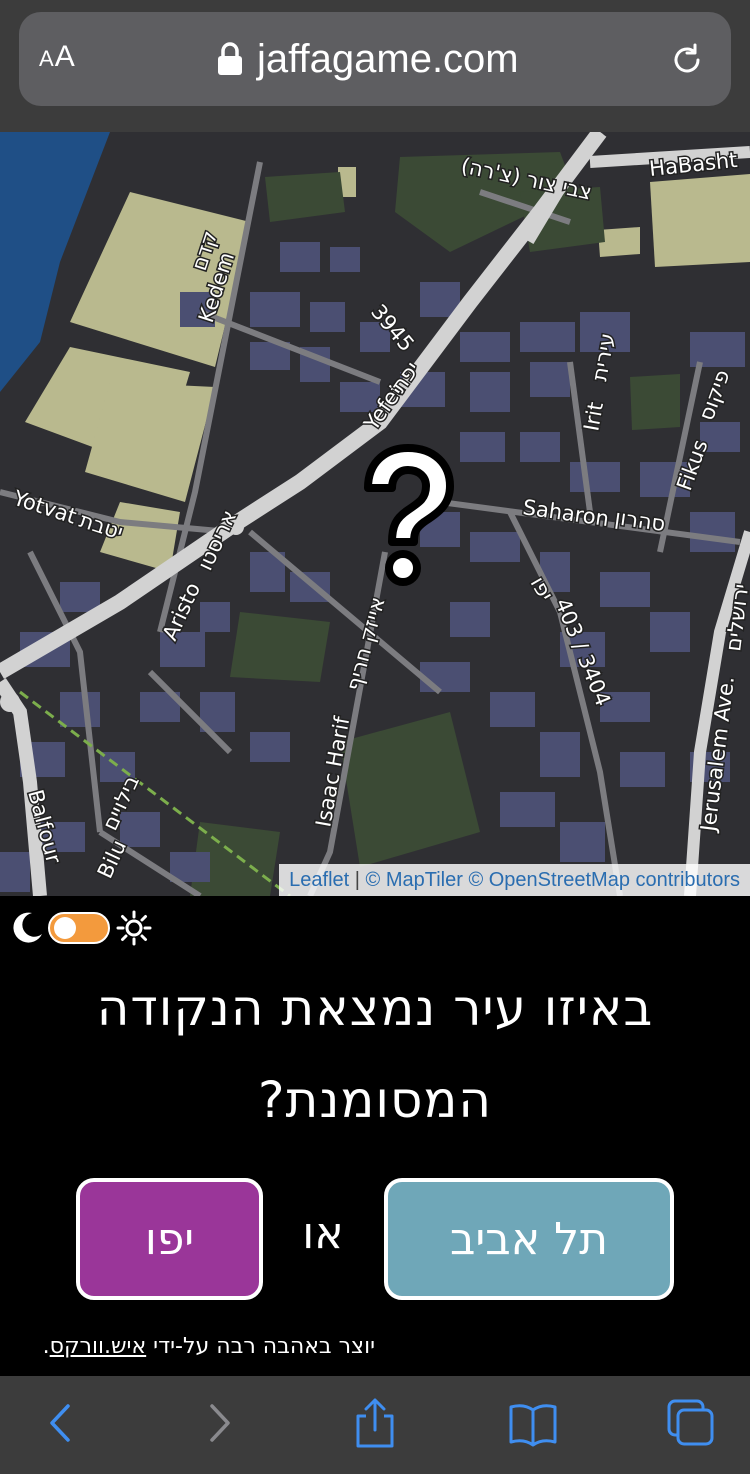  Describe the element at coordinates (691, 1423) in the screenshot. I see `tabs-icon` at that location.